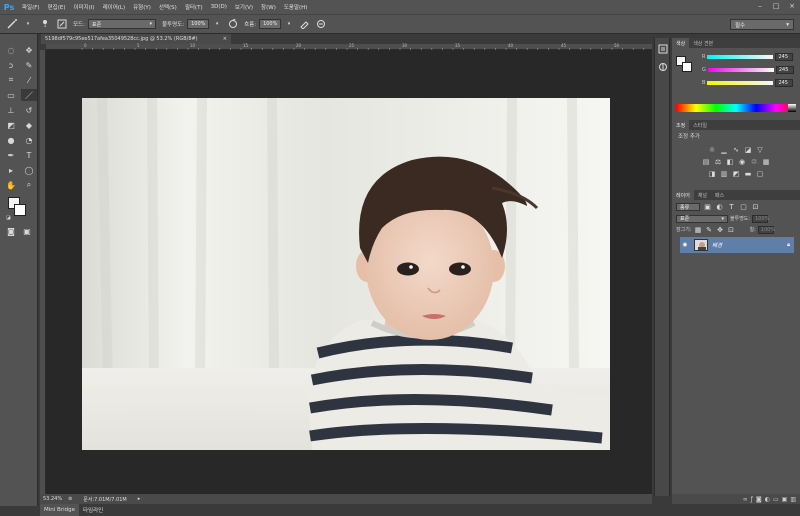 This screenshot has height=516, width=800. What do you see at coordinates (268, 7) in the screenshot?
I see `menu-window: 창(W)` at bounding box center [268, 7].